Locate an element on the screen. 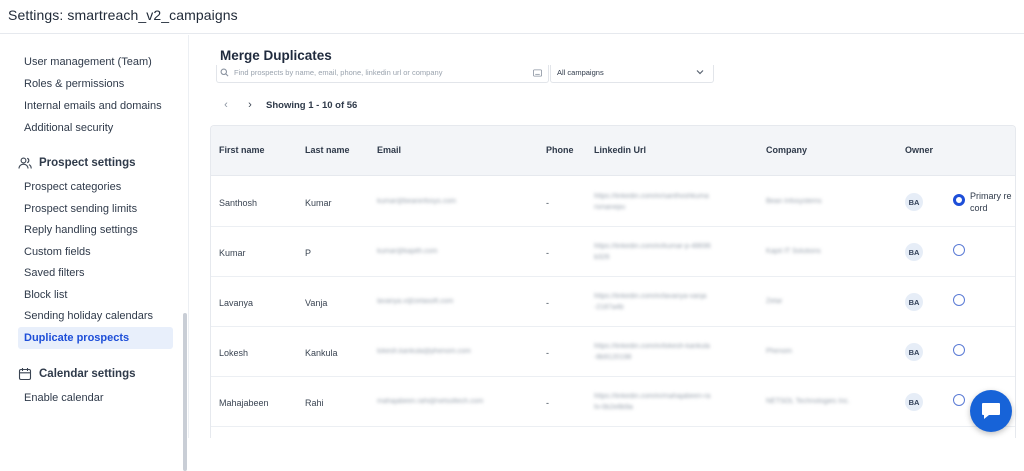  column-linkedin-url: Linkedin Url is located at coordinates (620, 150).